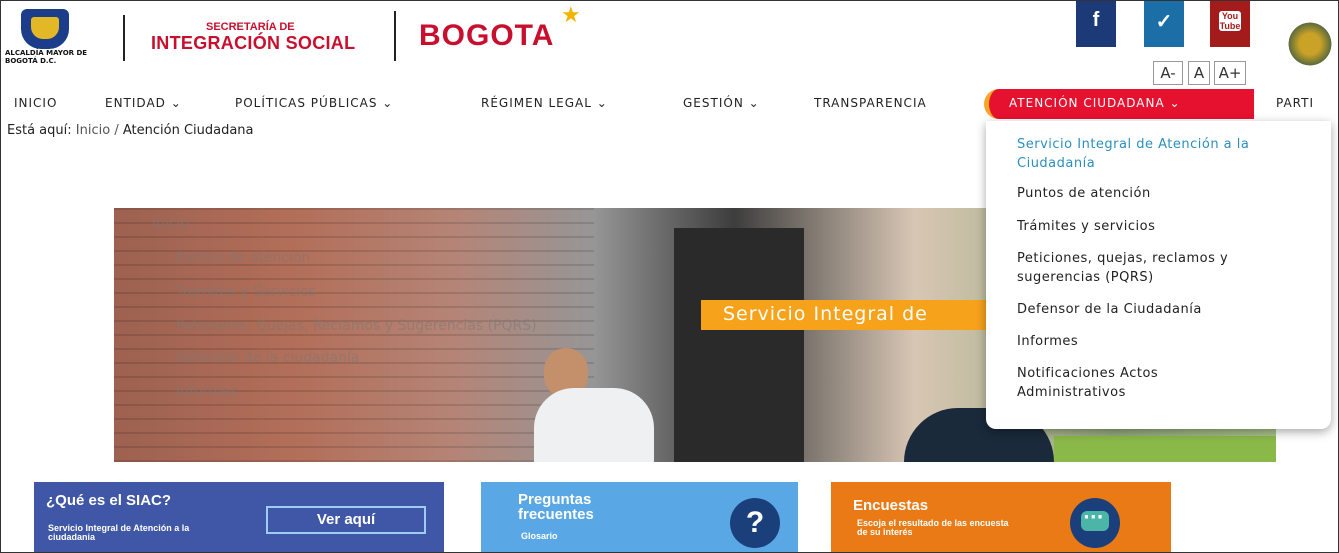  I want to click on nav-item-politicas-publicas: POLÍTICAS PÚBLICAS ⌄, so click(314, 103).